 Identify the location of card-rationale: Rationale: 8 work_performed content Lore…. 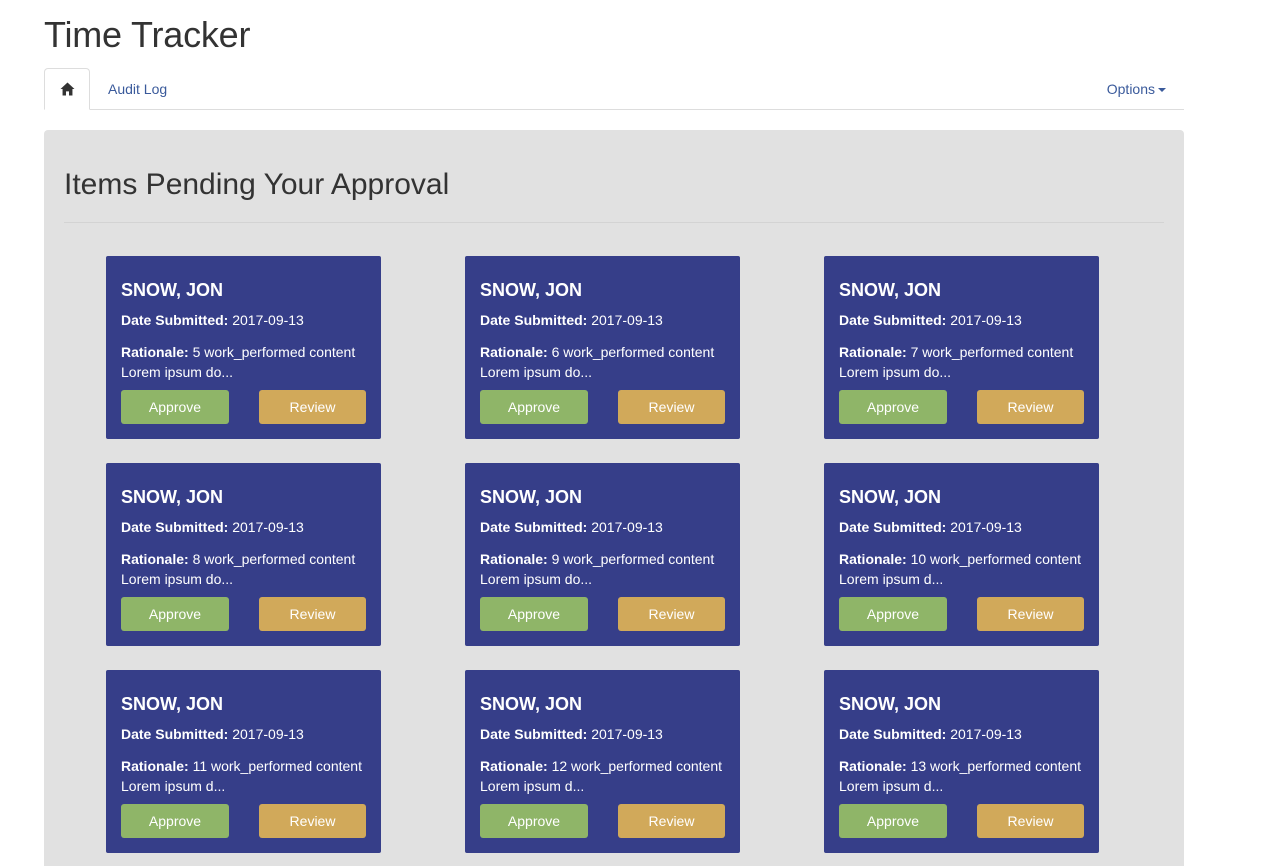
(248, 569).